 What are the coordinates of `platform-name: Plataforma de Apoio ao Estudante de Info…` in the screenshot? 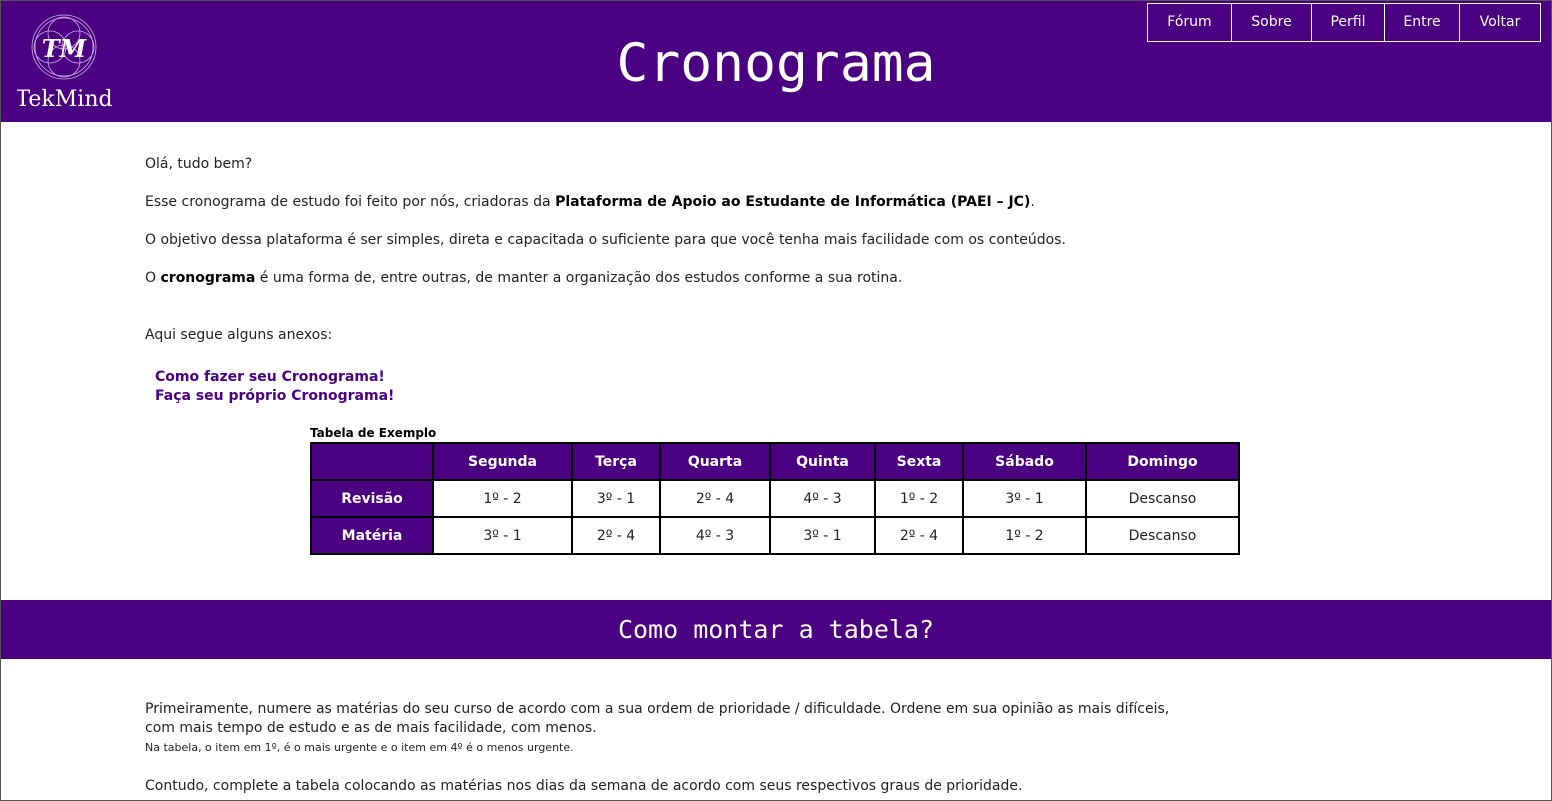 It's located at (793, 202).